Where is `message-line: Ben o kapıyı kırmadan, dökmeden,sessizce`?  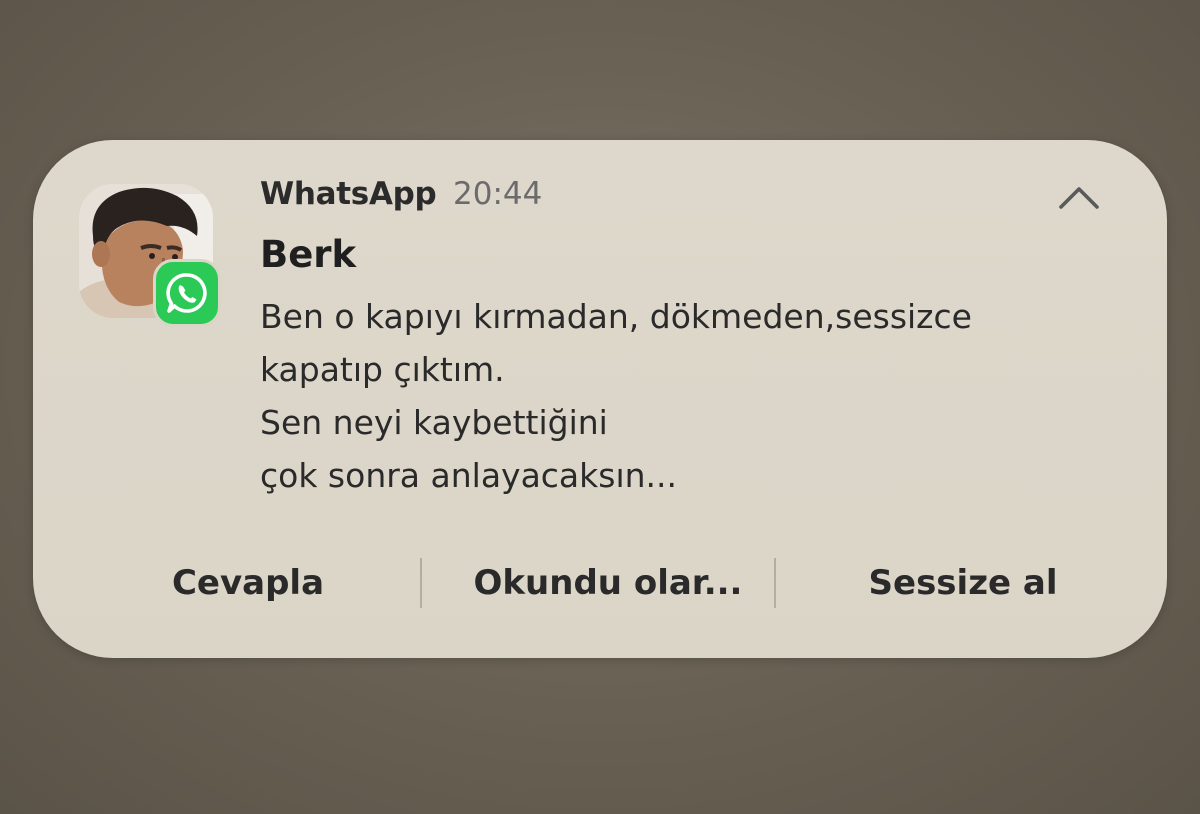
message-line: Ben o kapıyı kırmadan, dökmeden,sessizce is located at coordinates (616, 316).